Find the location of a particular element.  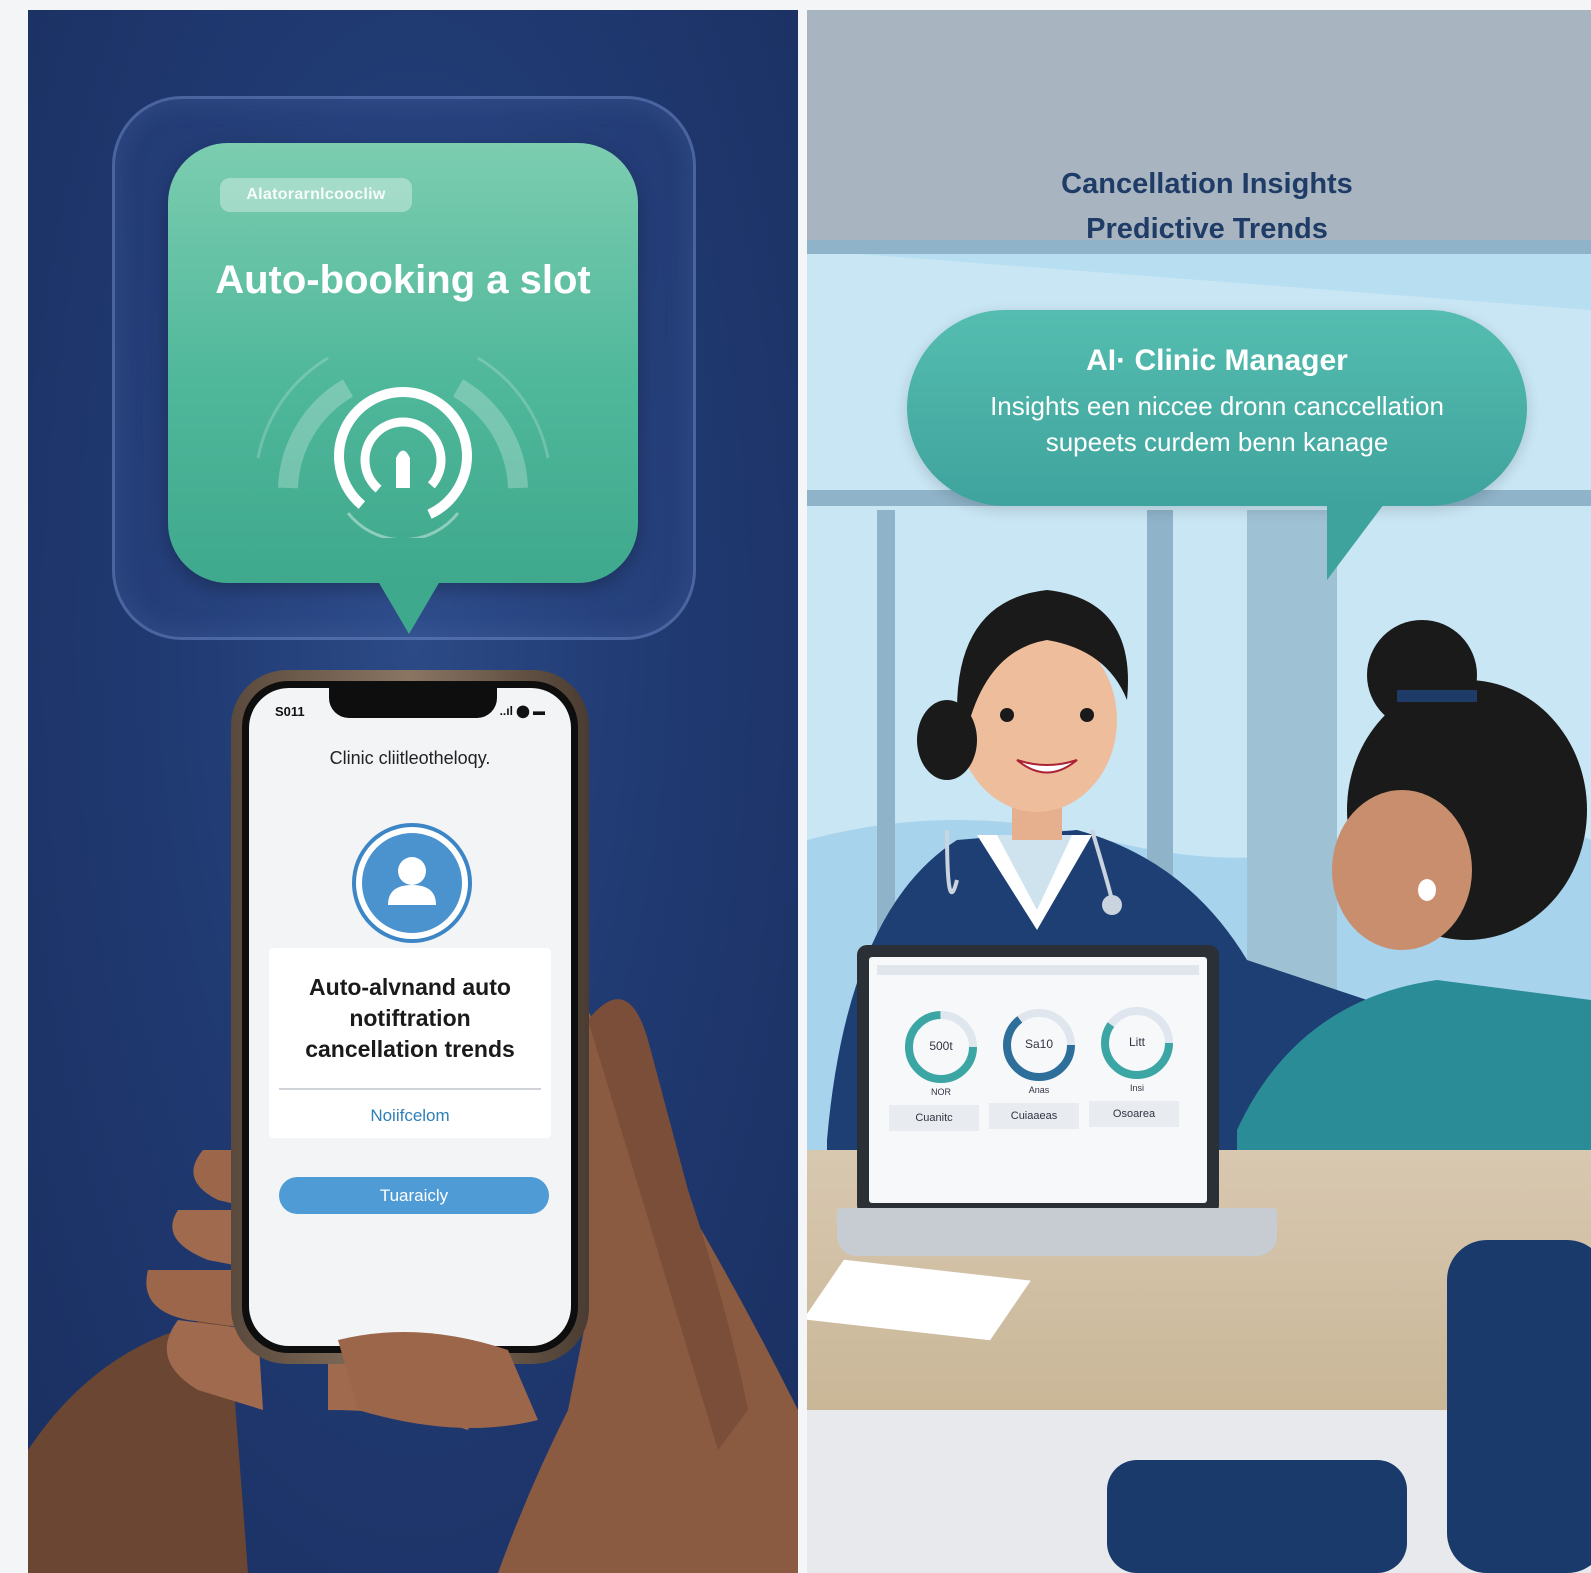

ai-bubble-title: AI· Clinic Manager is located at coordinates (1217, 360).